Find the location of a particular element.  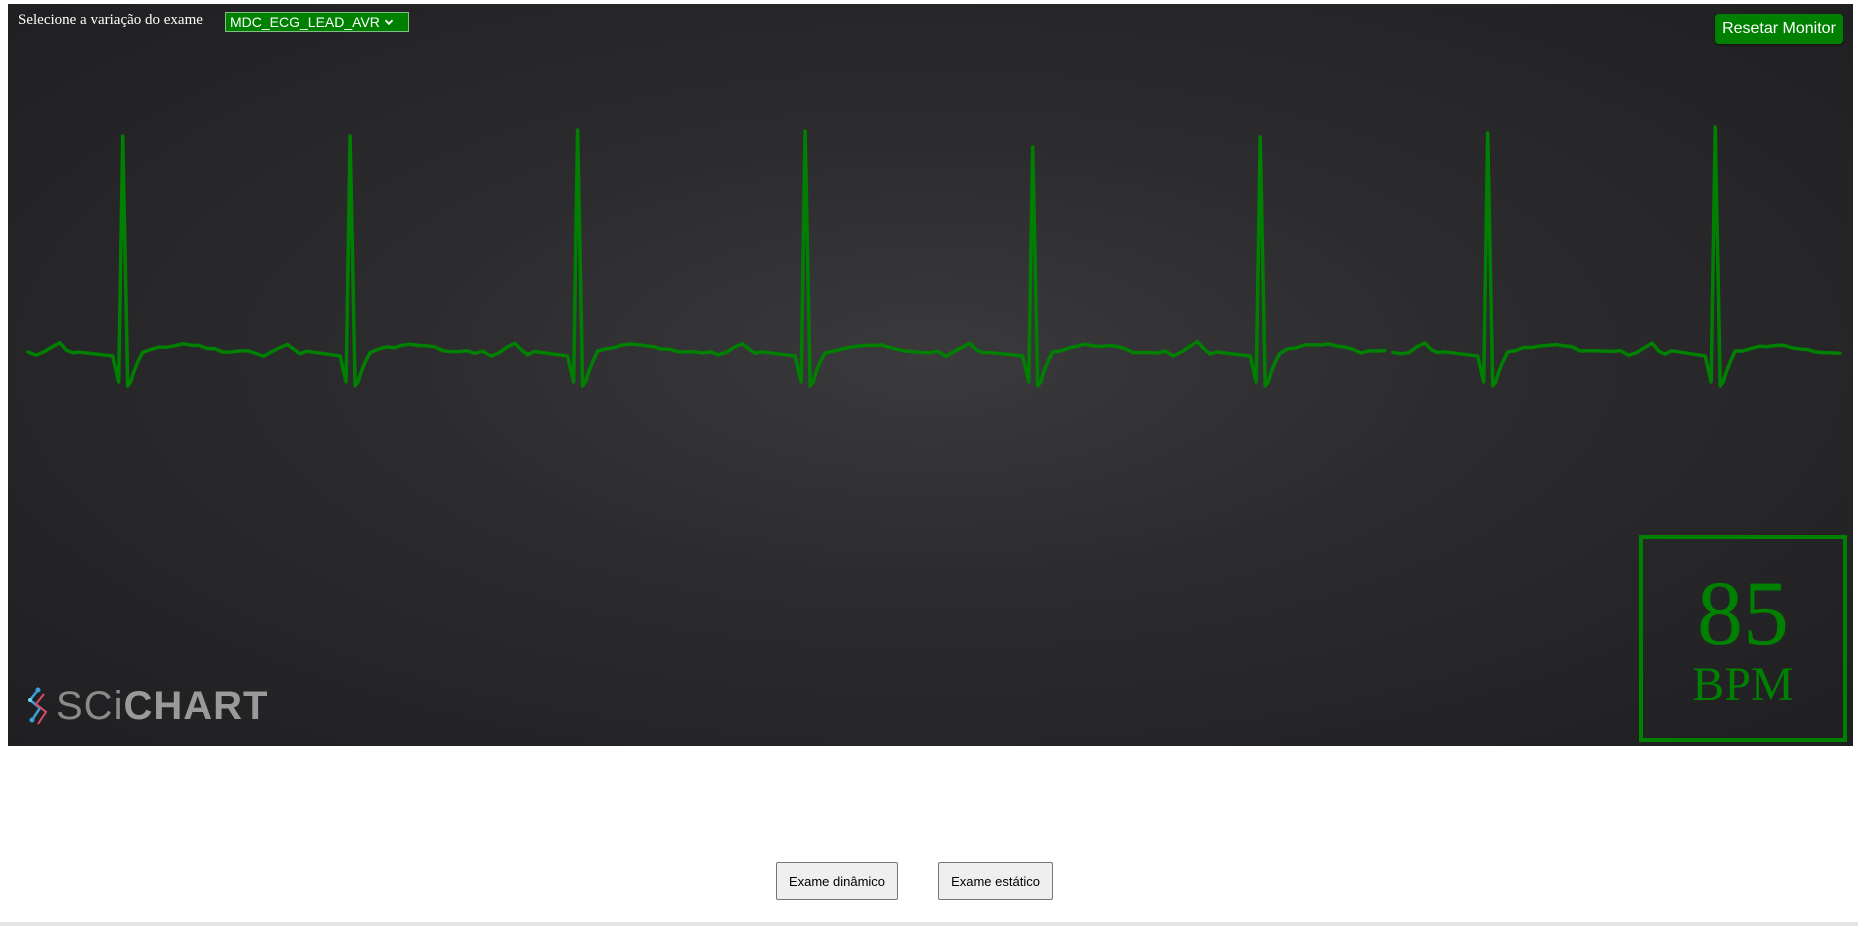

bpm-unit: BPM is located at coordinates (1743, 684).